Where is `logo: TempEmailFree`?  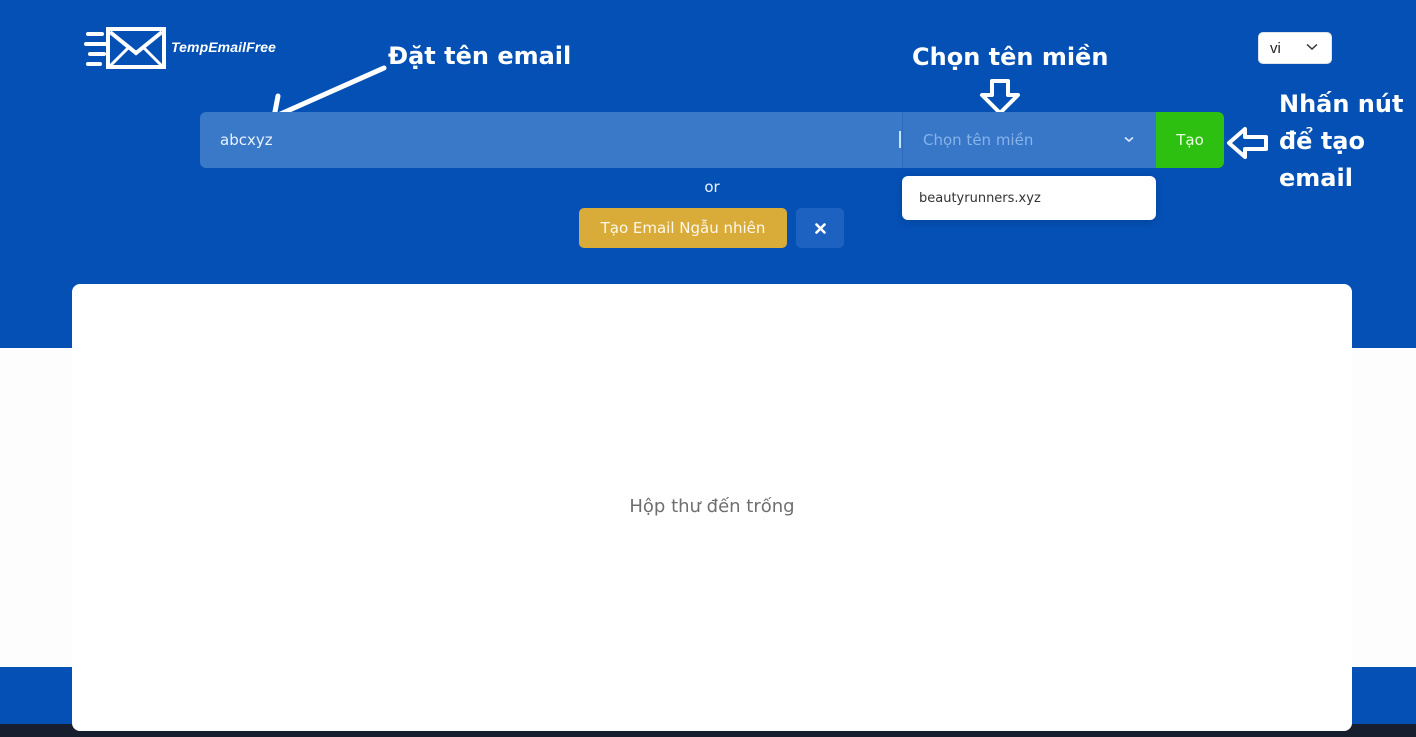 logo: TempEmailFree is located at coordinates (180, 48).